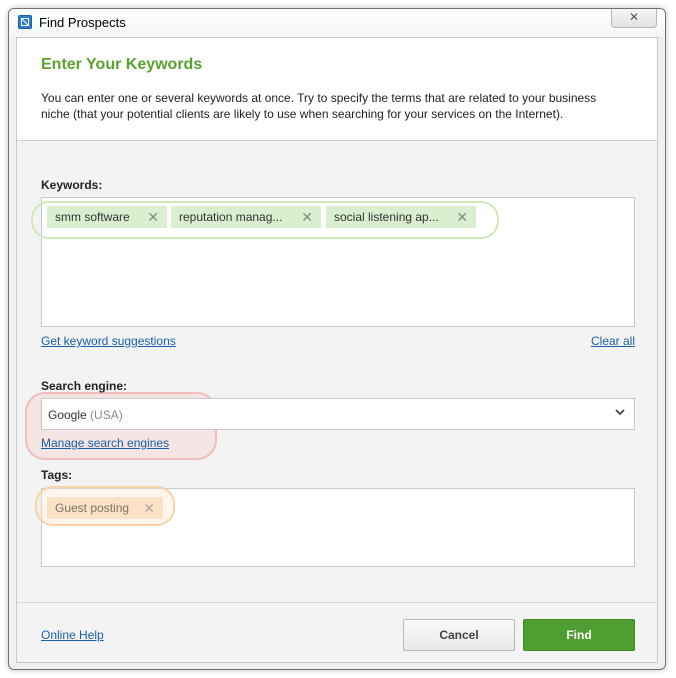 This screenshot has width=676, height=678. What do you see at coordinates (57, 475) in the screenshot?
I see `tags-label: Tags:` at bounding box center [57, 475].